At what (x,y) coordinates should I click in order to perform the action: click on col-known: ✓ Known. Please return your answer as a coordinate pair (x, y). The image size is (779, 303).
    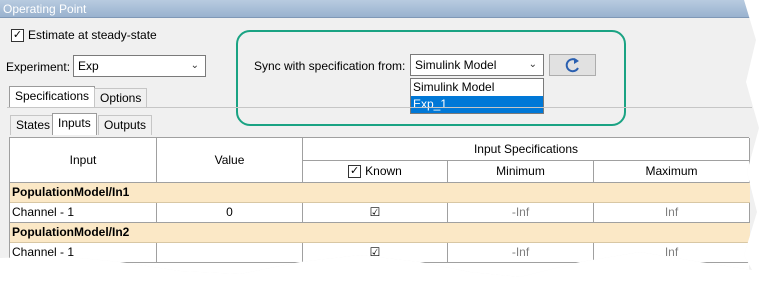
    Looking at the image, I should click on (375, 172).